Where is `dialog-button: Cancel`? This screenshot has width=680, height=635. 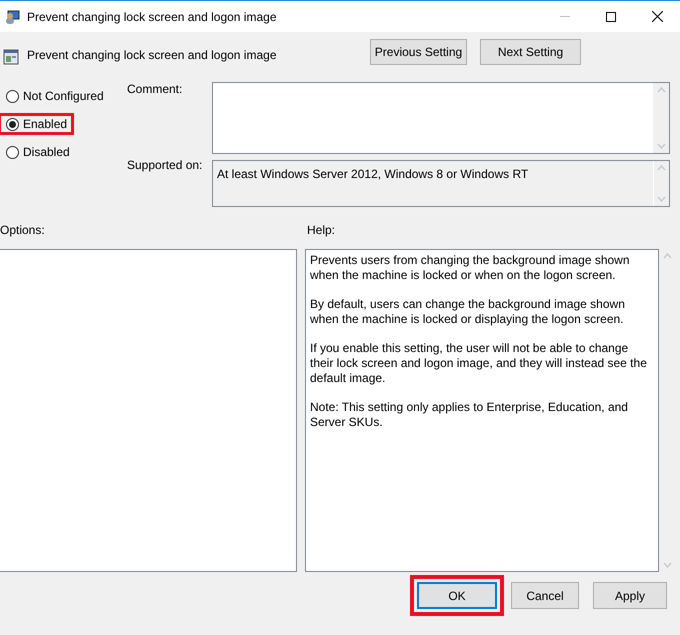 dialog-button: Cancel is located at coordinates (545, 595).